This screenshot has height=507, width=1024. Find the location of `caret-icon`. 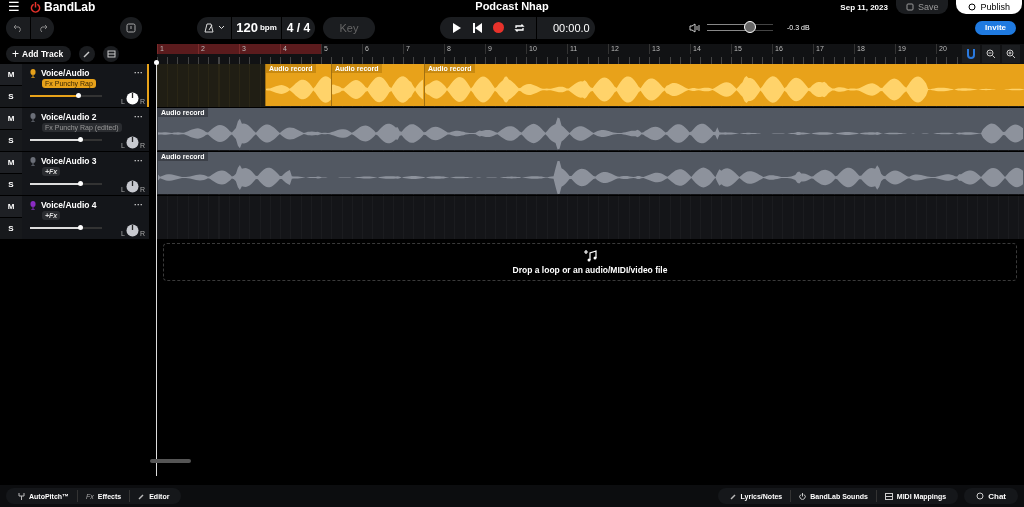

caret-icon is located at coordinates (221, 27).